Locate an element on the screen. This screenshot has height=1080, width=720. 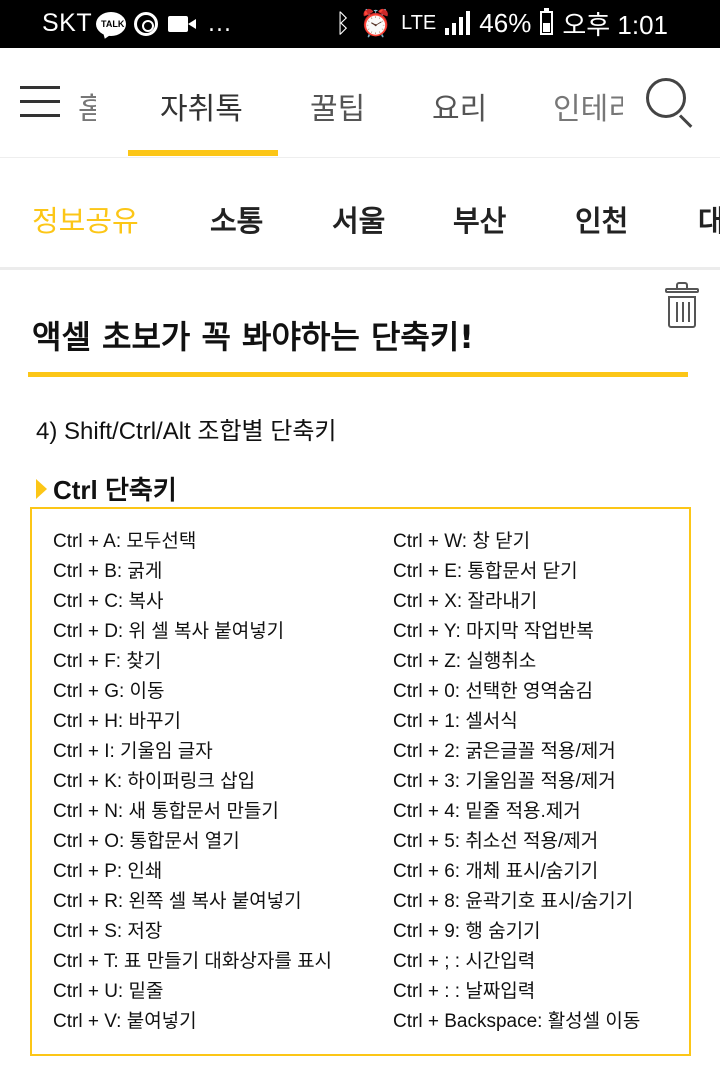
shortcut-item: Ctrl + 8: 윤곽기호 표시/숨기기 is located at coordinates (513, 901).